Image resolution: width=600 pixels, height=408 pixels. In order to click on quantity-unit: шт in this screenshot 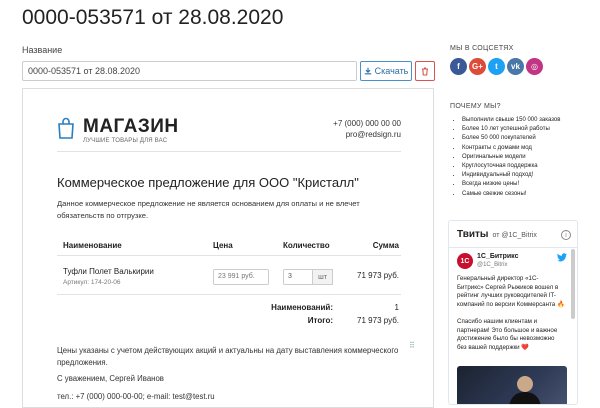, I will do `click(323, 277)`.